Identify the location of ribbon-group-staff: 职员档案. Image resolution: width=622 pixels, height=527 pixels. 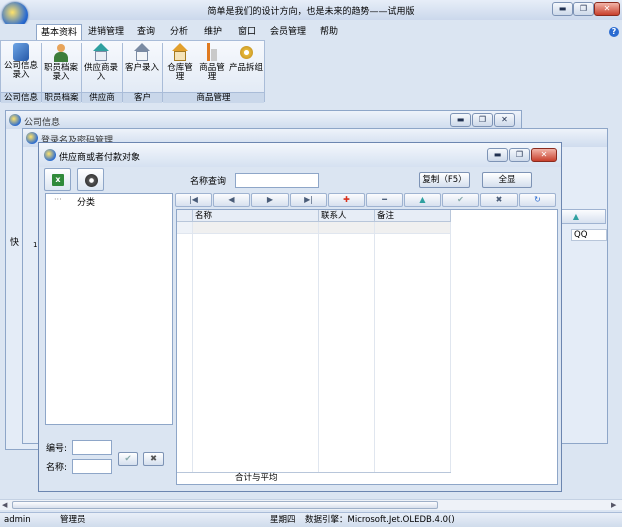
(61, 97).